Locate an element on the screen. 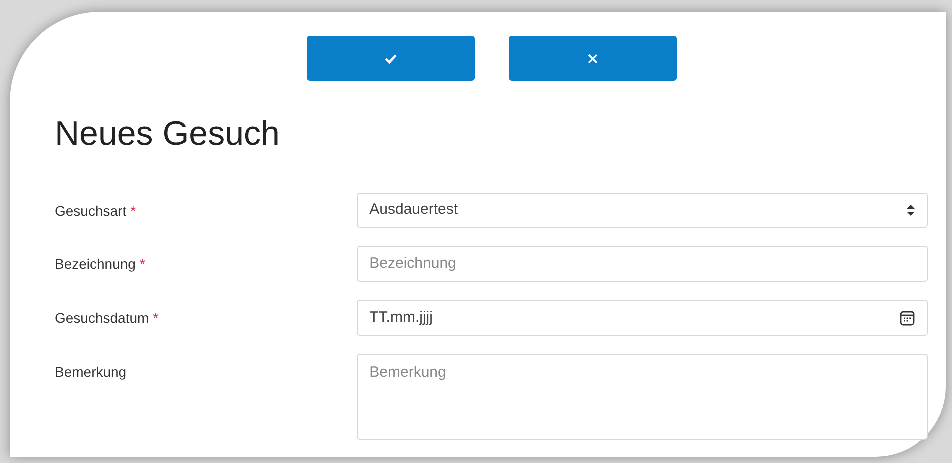  type-dropdown: Ausdauertest is located at coordinates (642, 210).